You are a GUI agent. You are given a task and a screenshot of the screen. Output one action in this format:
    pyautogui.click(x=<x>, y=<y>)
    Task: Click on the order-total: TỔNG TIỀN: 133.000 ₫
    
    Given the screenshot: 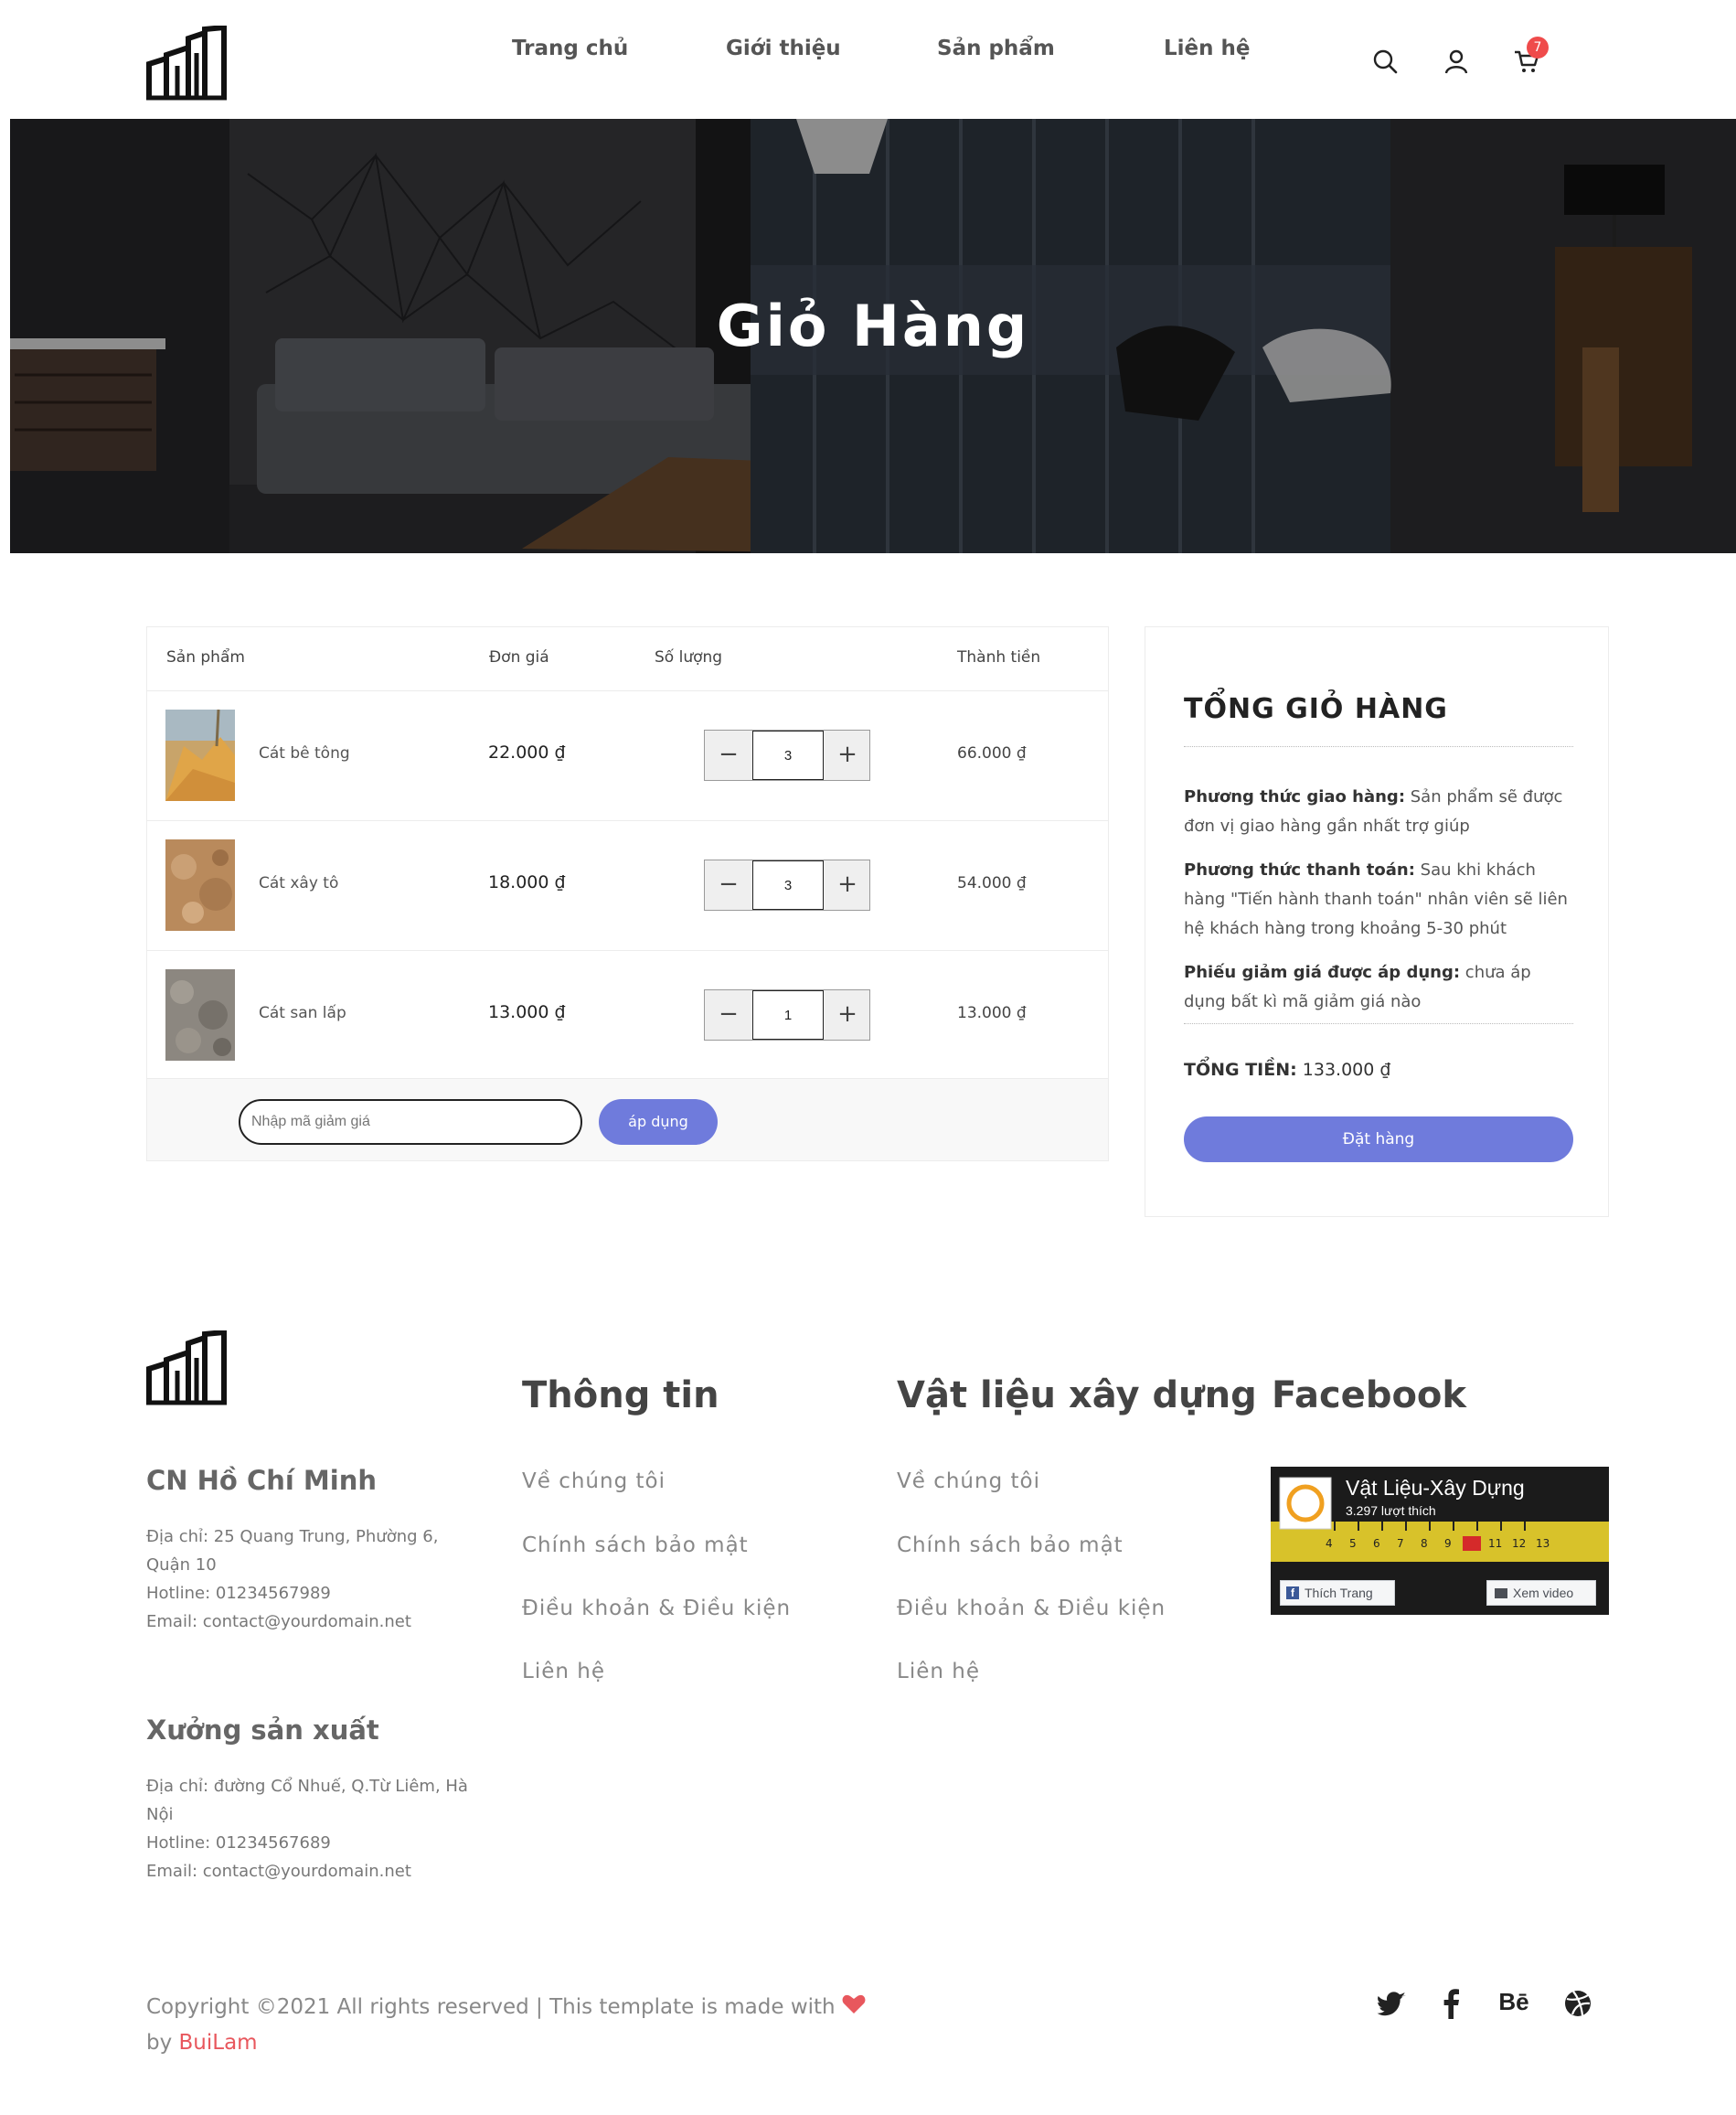 What is the action you would take?
    pyautogui.click(x=1287, y=1070)
    